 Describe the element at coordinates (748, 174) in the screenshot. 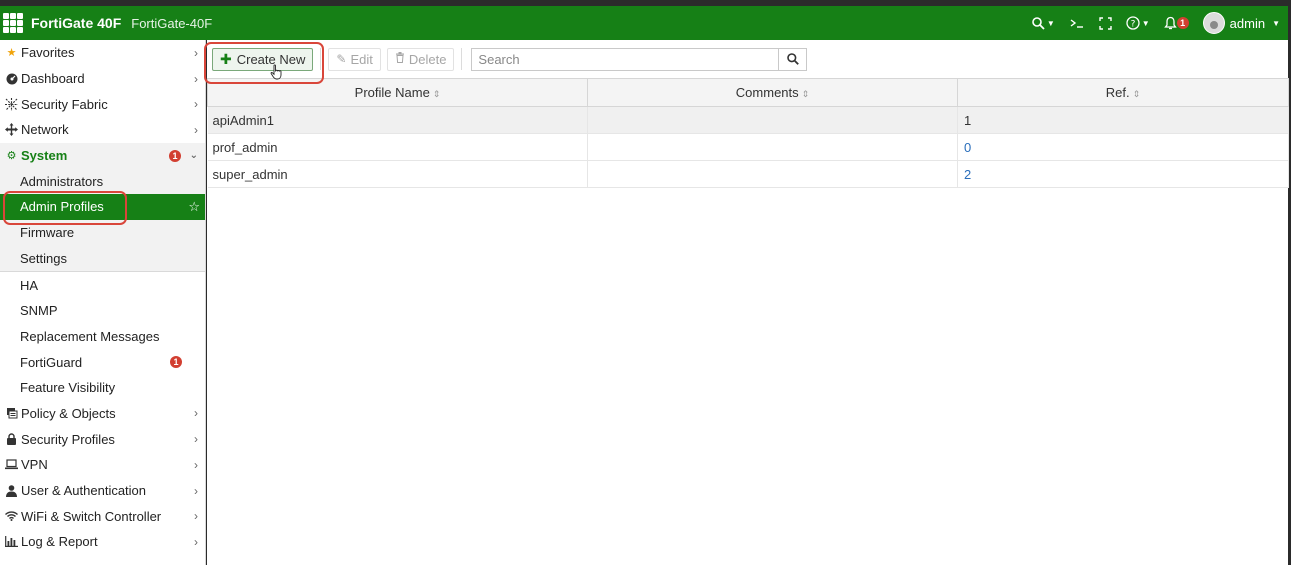

I see `table-row: super_admin 2` at that location.